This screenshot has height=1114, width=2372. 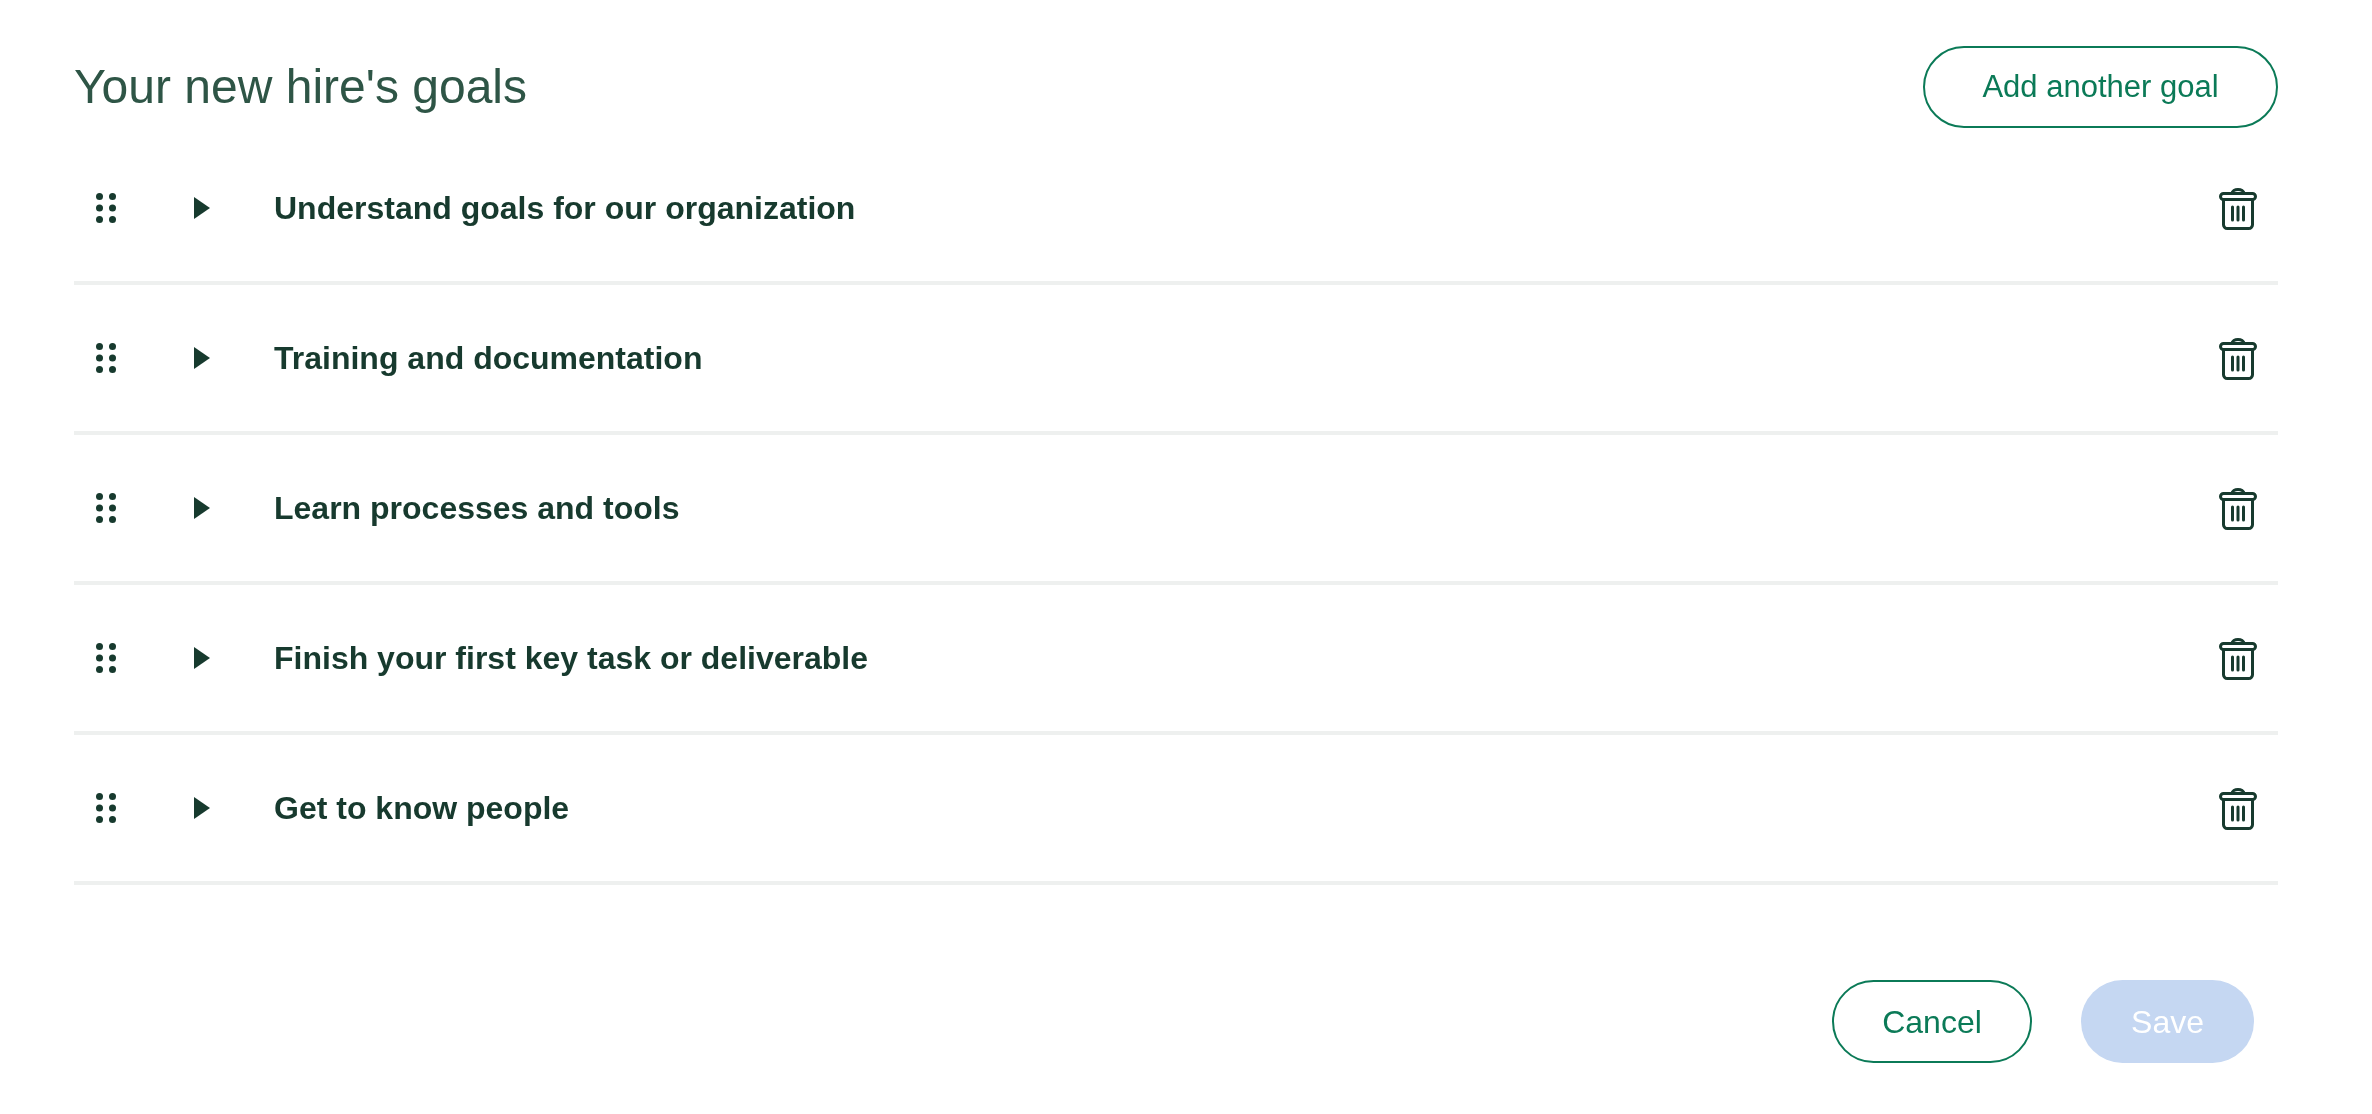 What do you see at coordinates (2100, 87) in the screenshot?
I see `add-goal-button: Add another goal` at bounding box center [2100, 87].